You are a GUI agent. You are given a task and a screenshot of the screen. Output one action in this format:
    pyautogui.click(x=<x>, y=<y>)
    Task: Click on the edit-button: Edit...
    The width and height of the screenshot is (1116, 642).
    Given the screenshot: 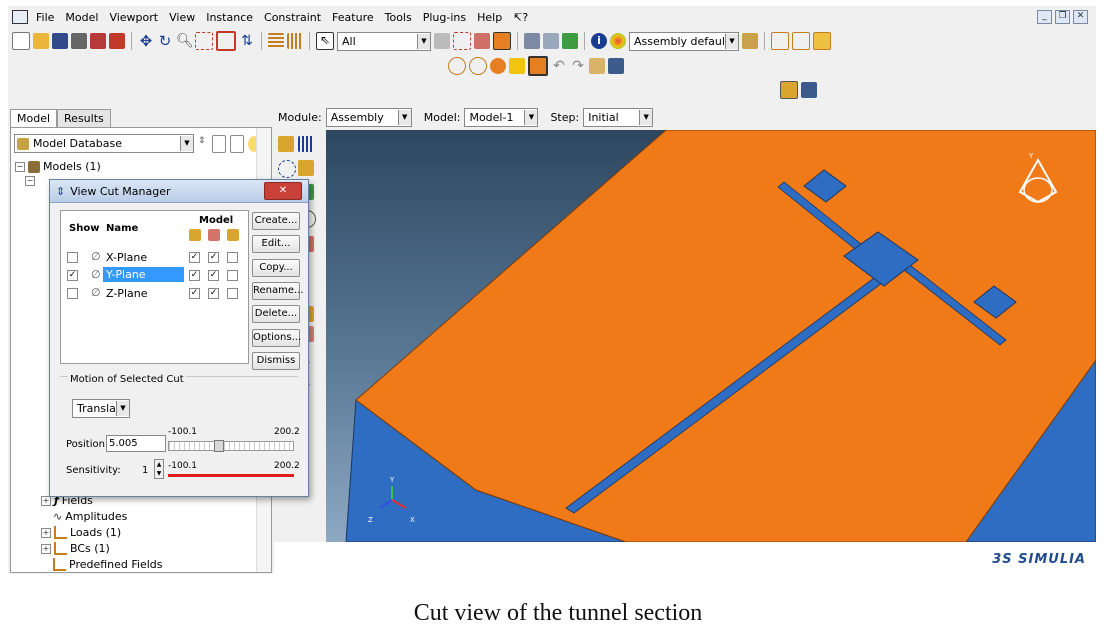 What is the action you would take?
    pyautogui.click(x=276, y=244)
    